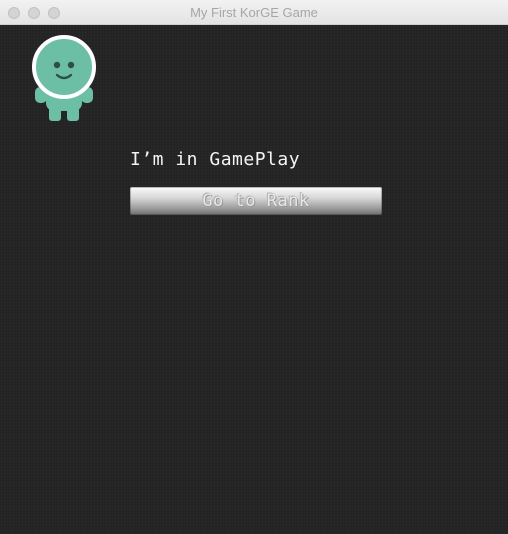 This screenshot has width=508, height=534. What do you see at coordinates (215, 159) in the screenshot?
I see `scene-title: I’m in GamePlay` at bounding box center [215, 159].